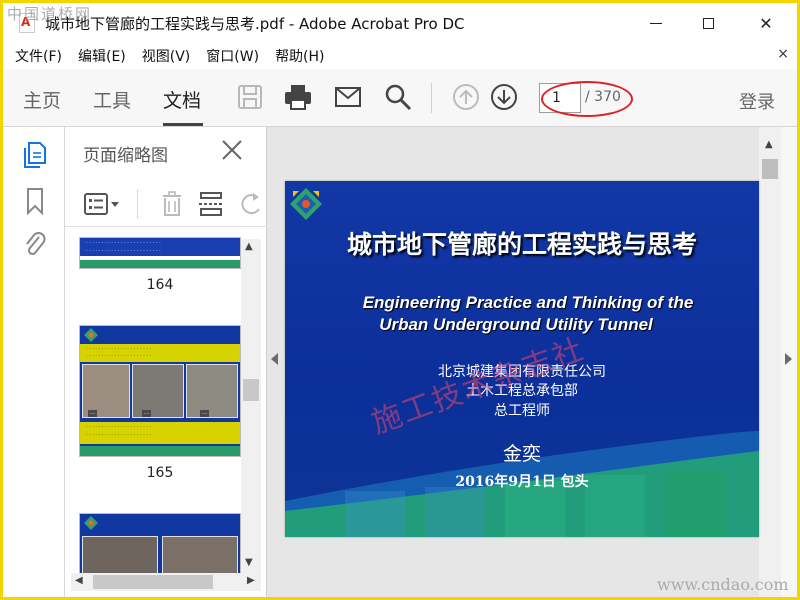 Image resolution: width=800 pixels, height=600 pixels. What do you see at coordinates (723, 584) in the screenshot?
I see `site-watermark-bottom: www.cndao.com` at bounding box center [723, 584].